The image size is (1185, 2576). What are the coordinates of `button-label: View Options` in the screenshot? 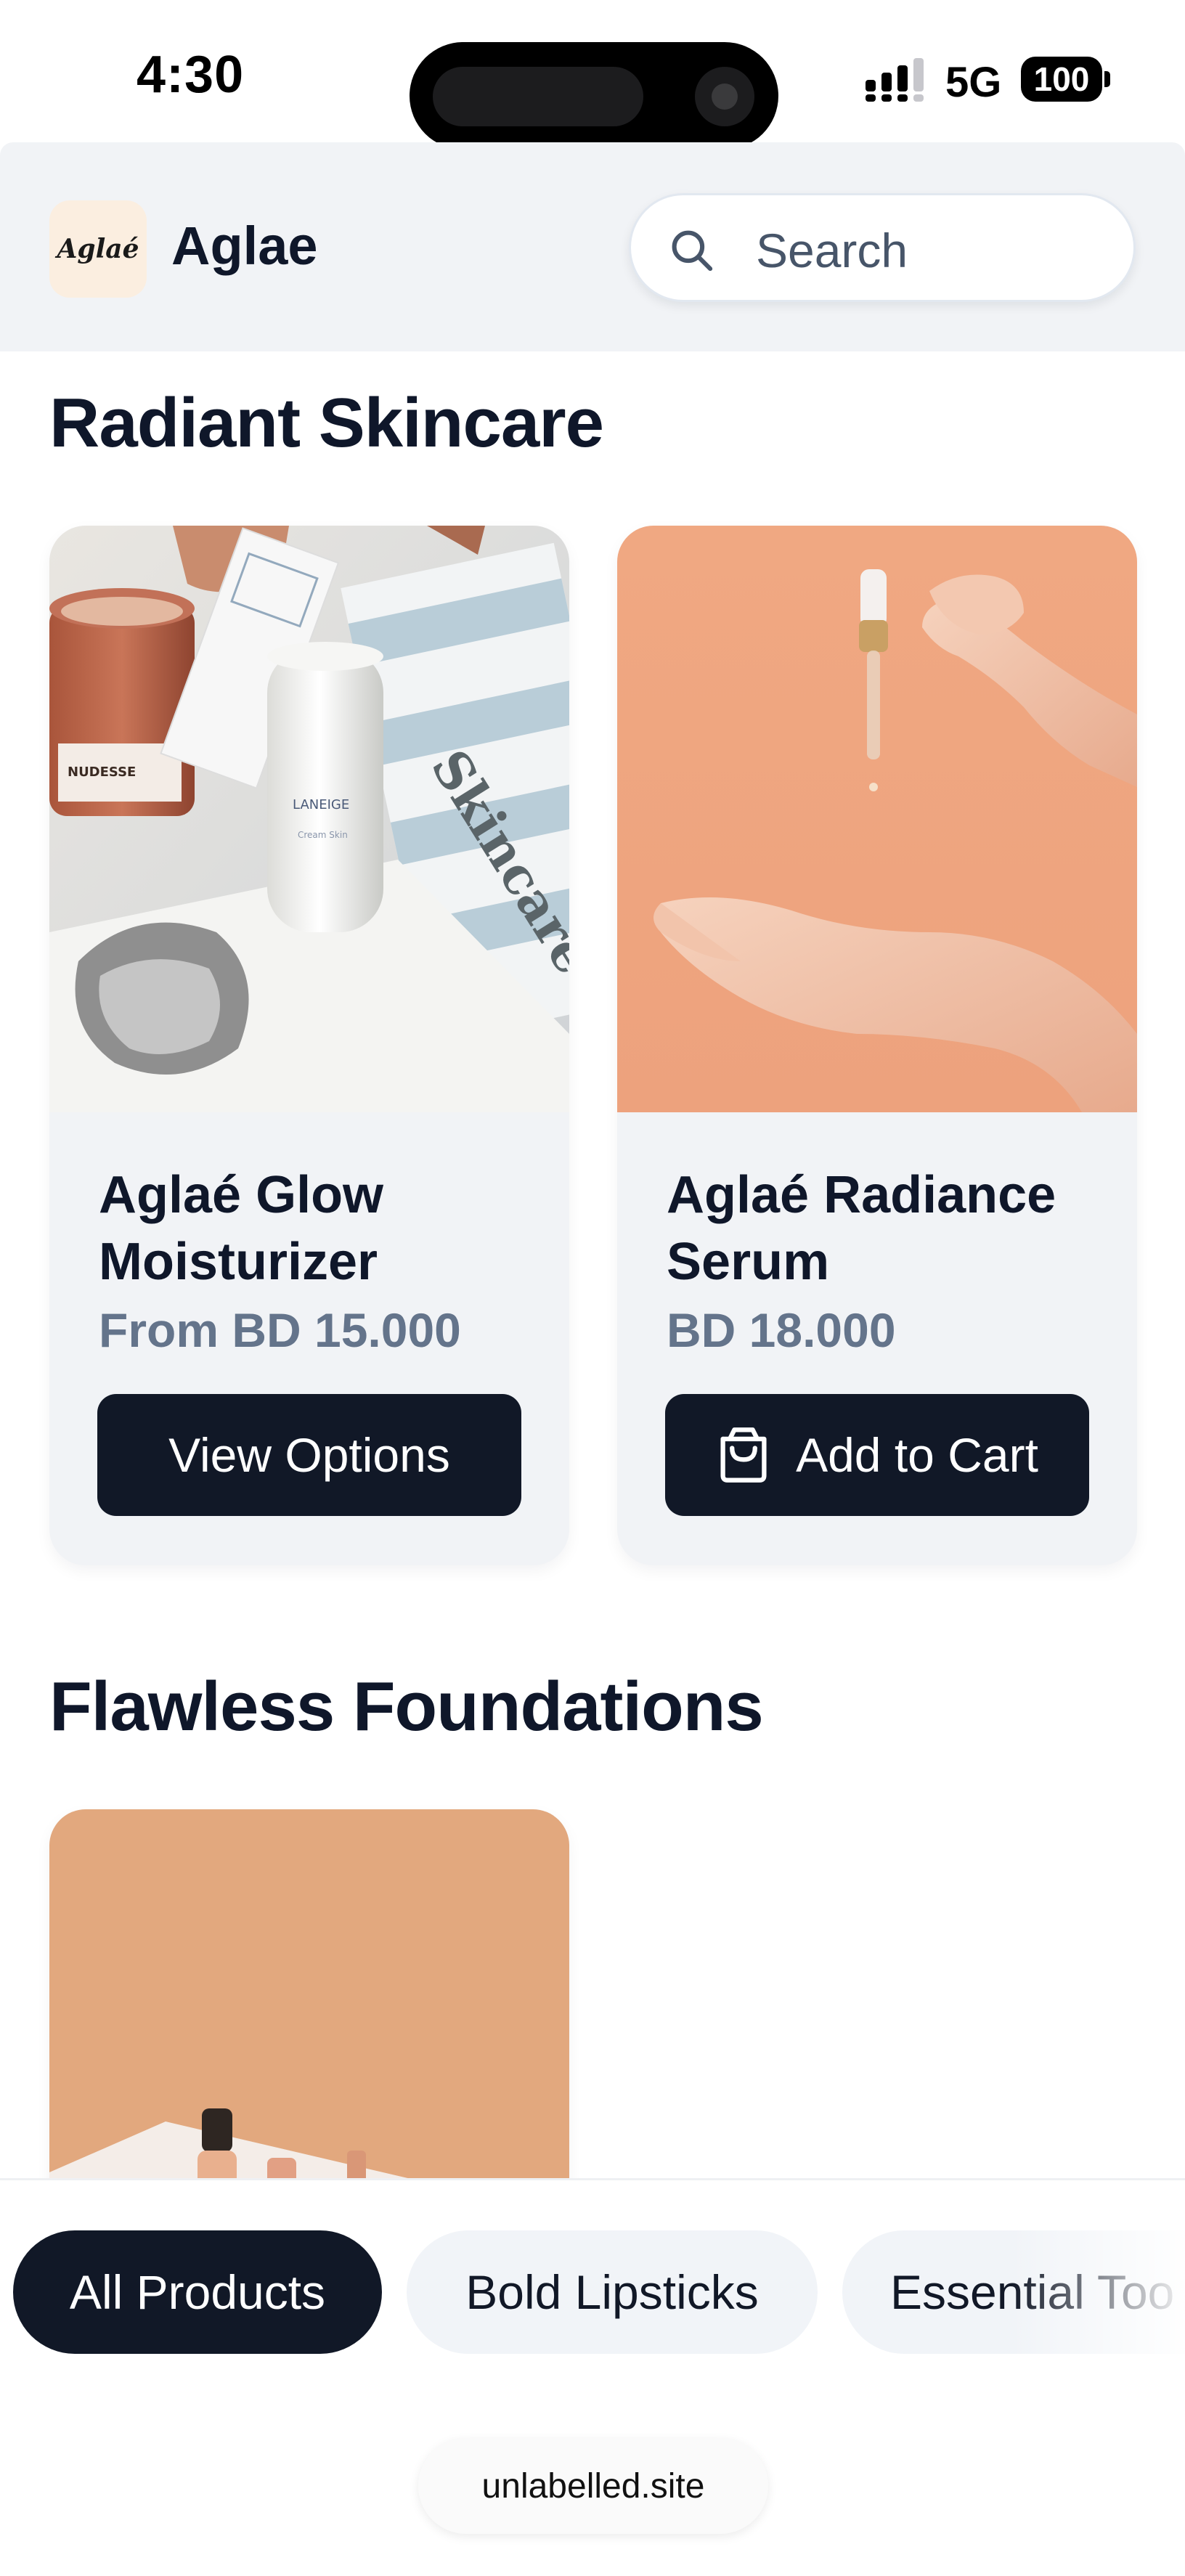 It's located at (309, 1455).